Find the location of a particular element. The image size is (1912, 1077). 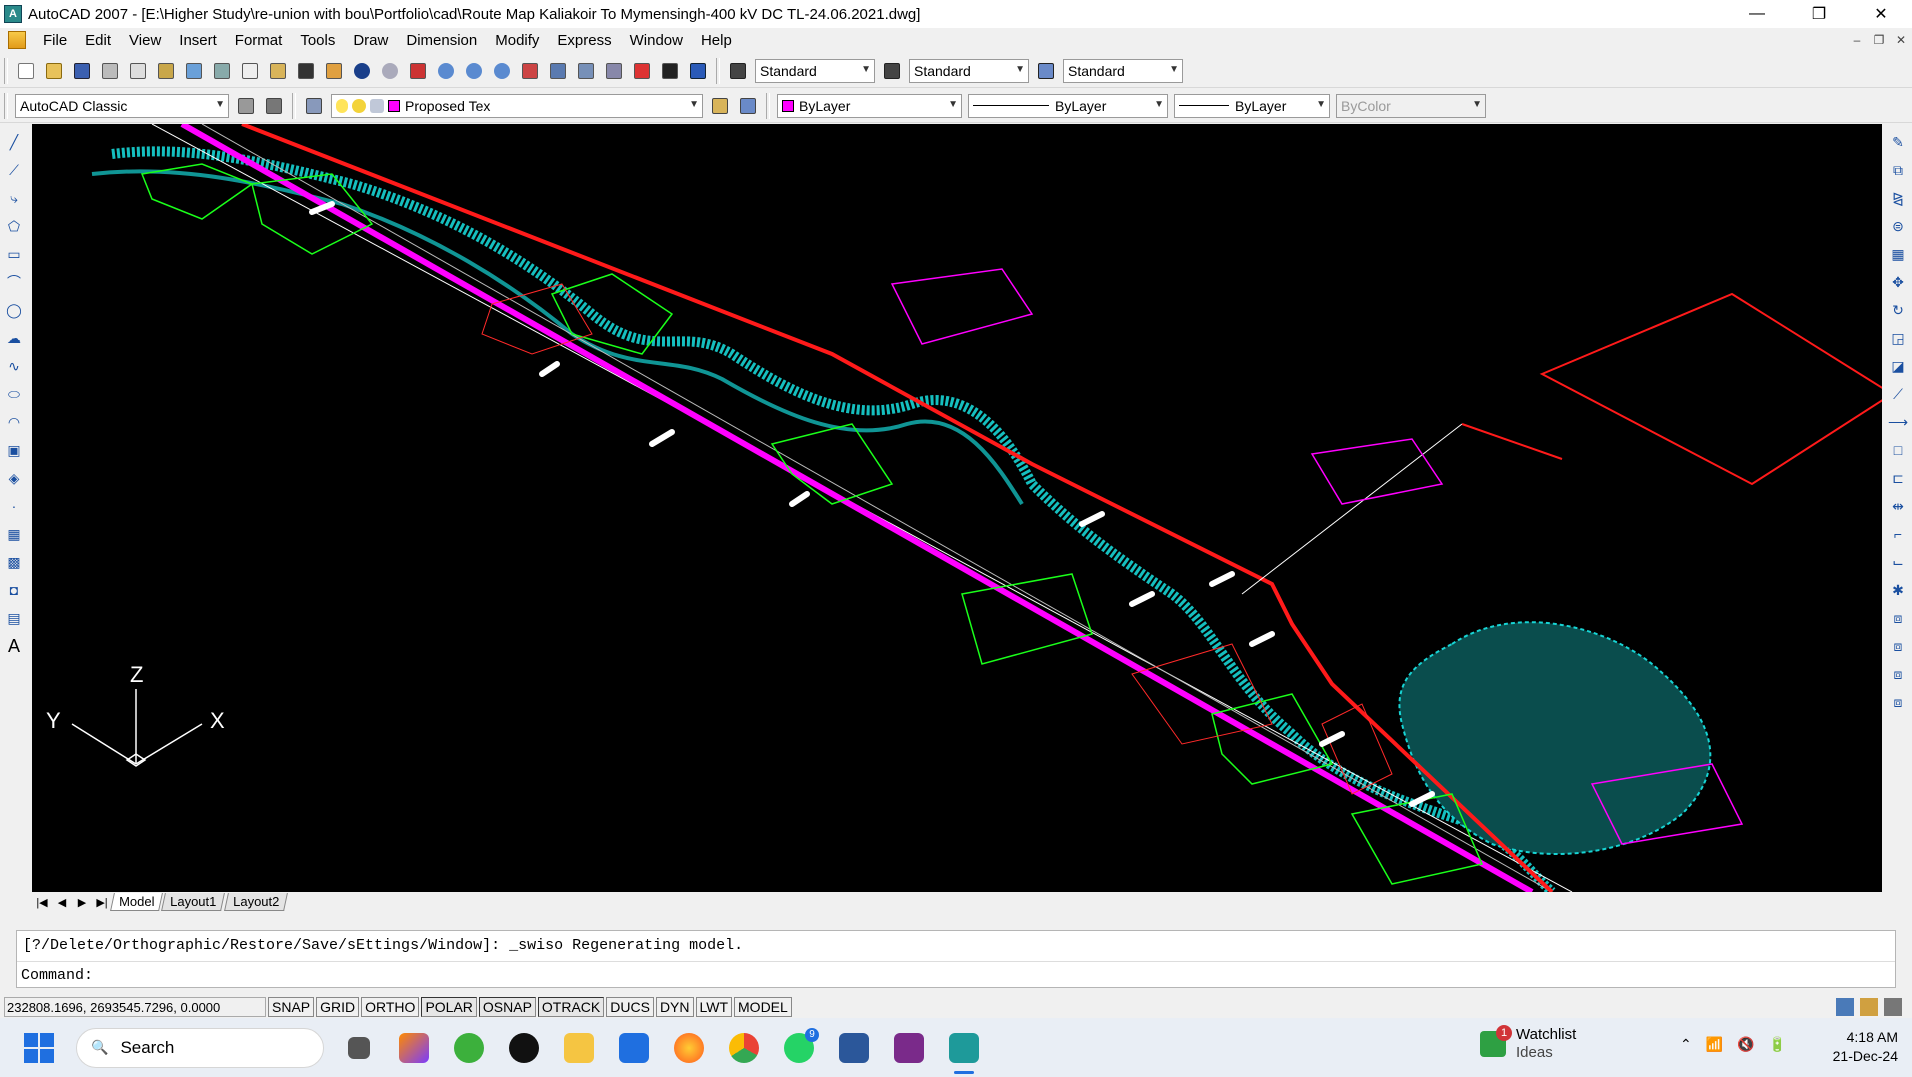

grid-toggle: GRID is located at coordinates (338, 1007).